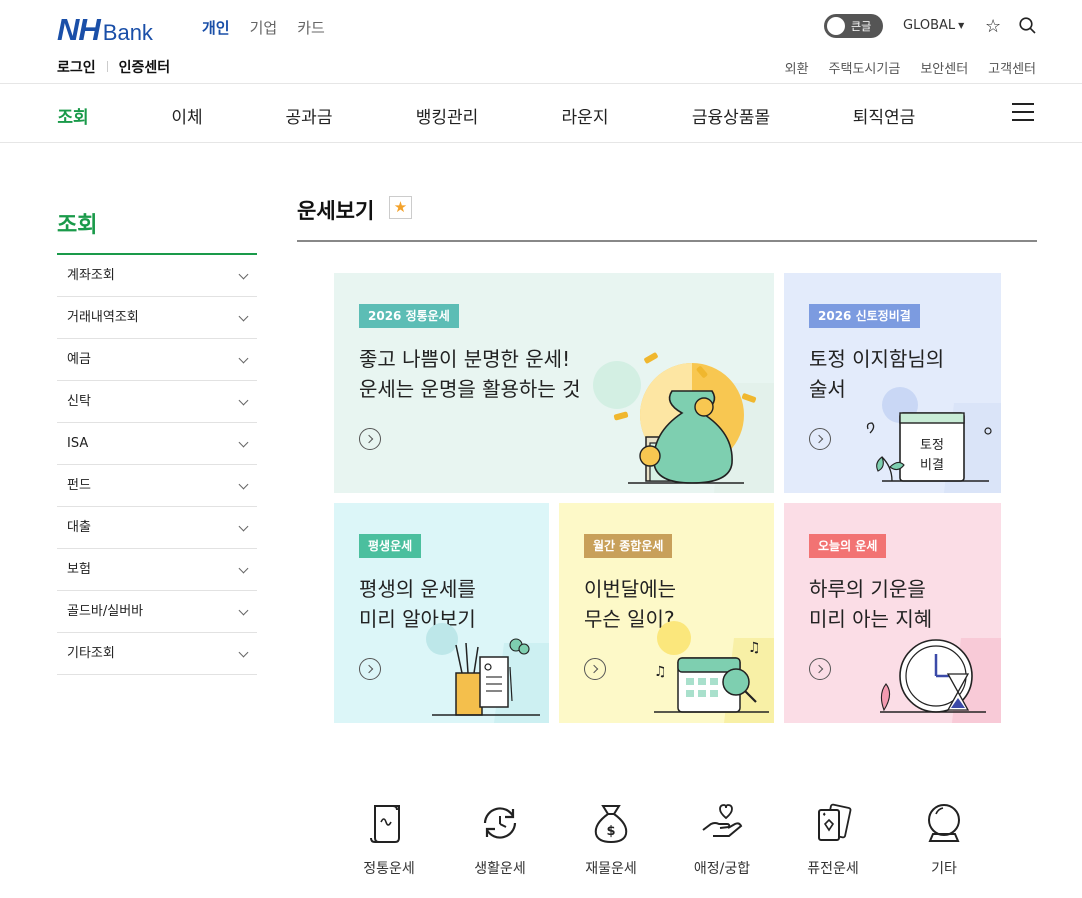 The width and height of the screenshot is (1082, 898). I want to click on category-fusion: ♦ 퓨전운세, so click(833, 839).